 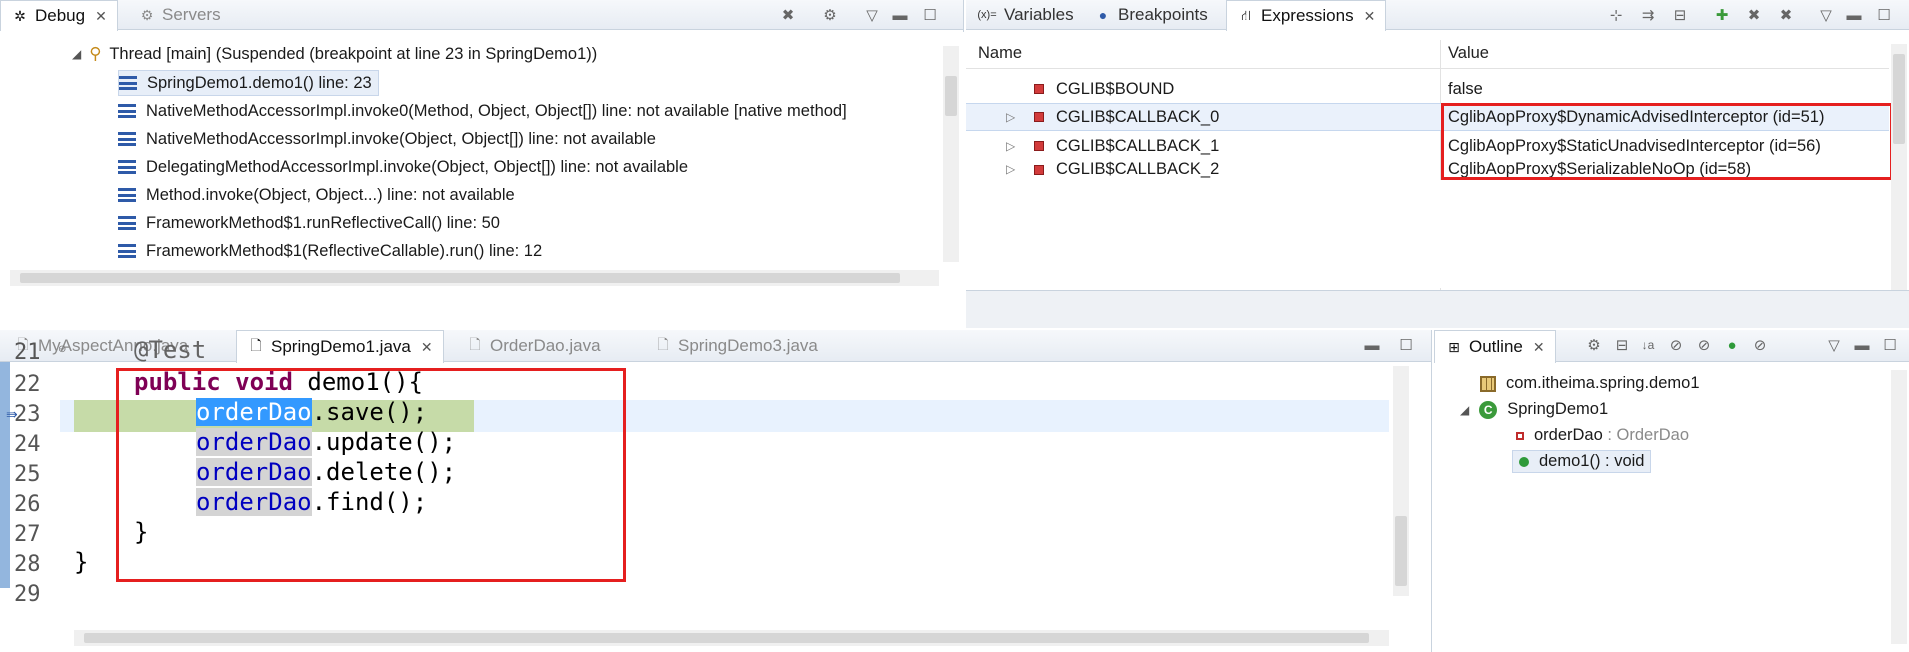 I want to click on field-private-icon, so click(x=1039, y=117).